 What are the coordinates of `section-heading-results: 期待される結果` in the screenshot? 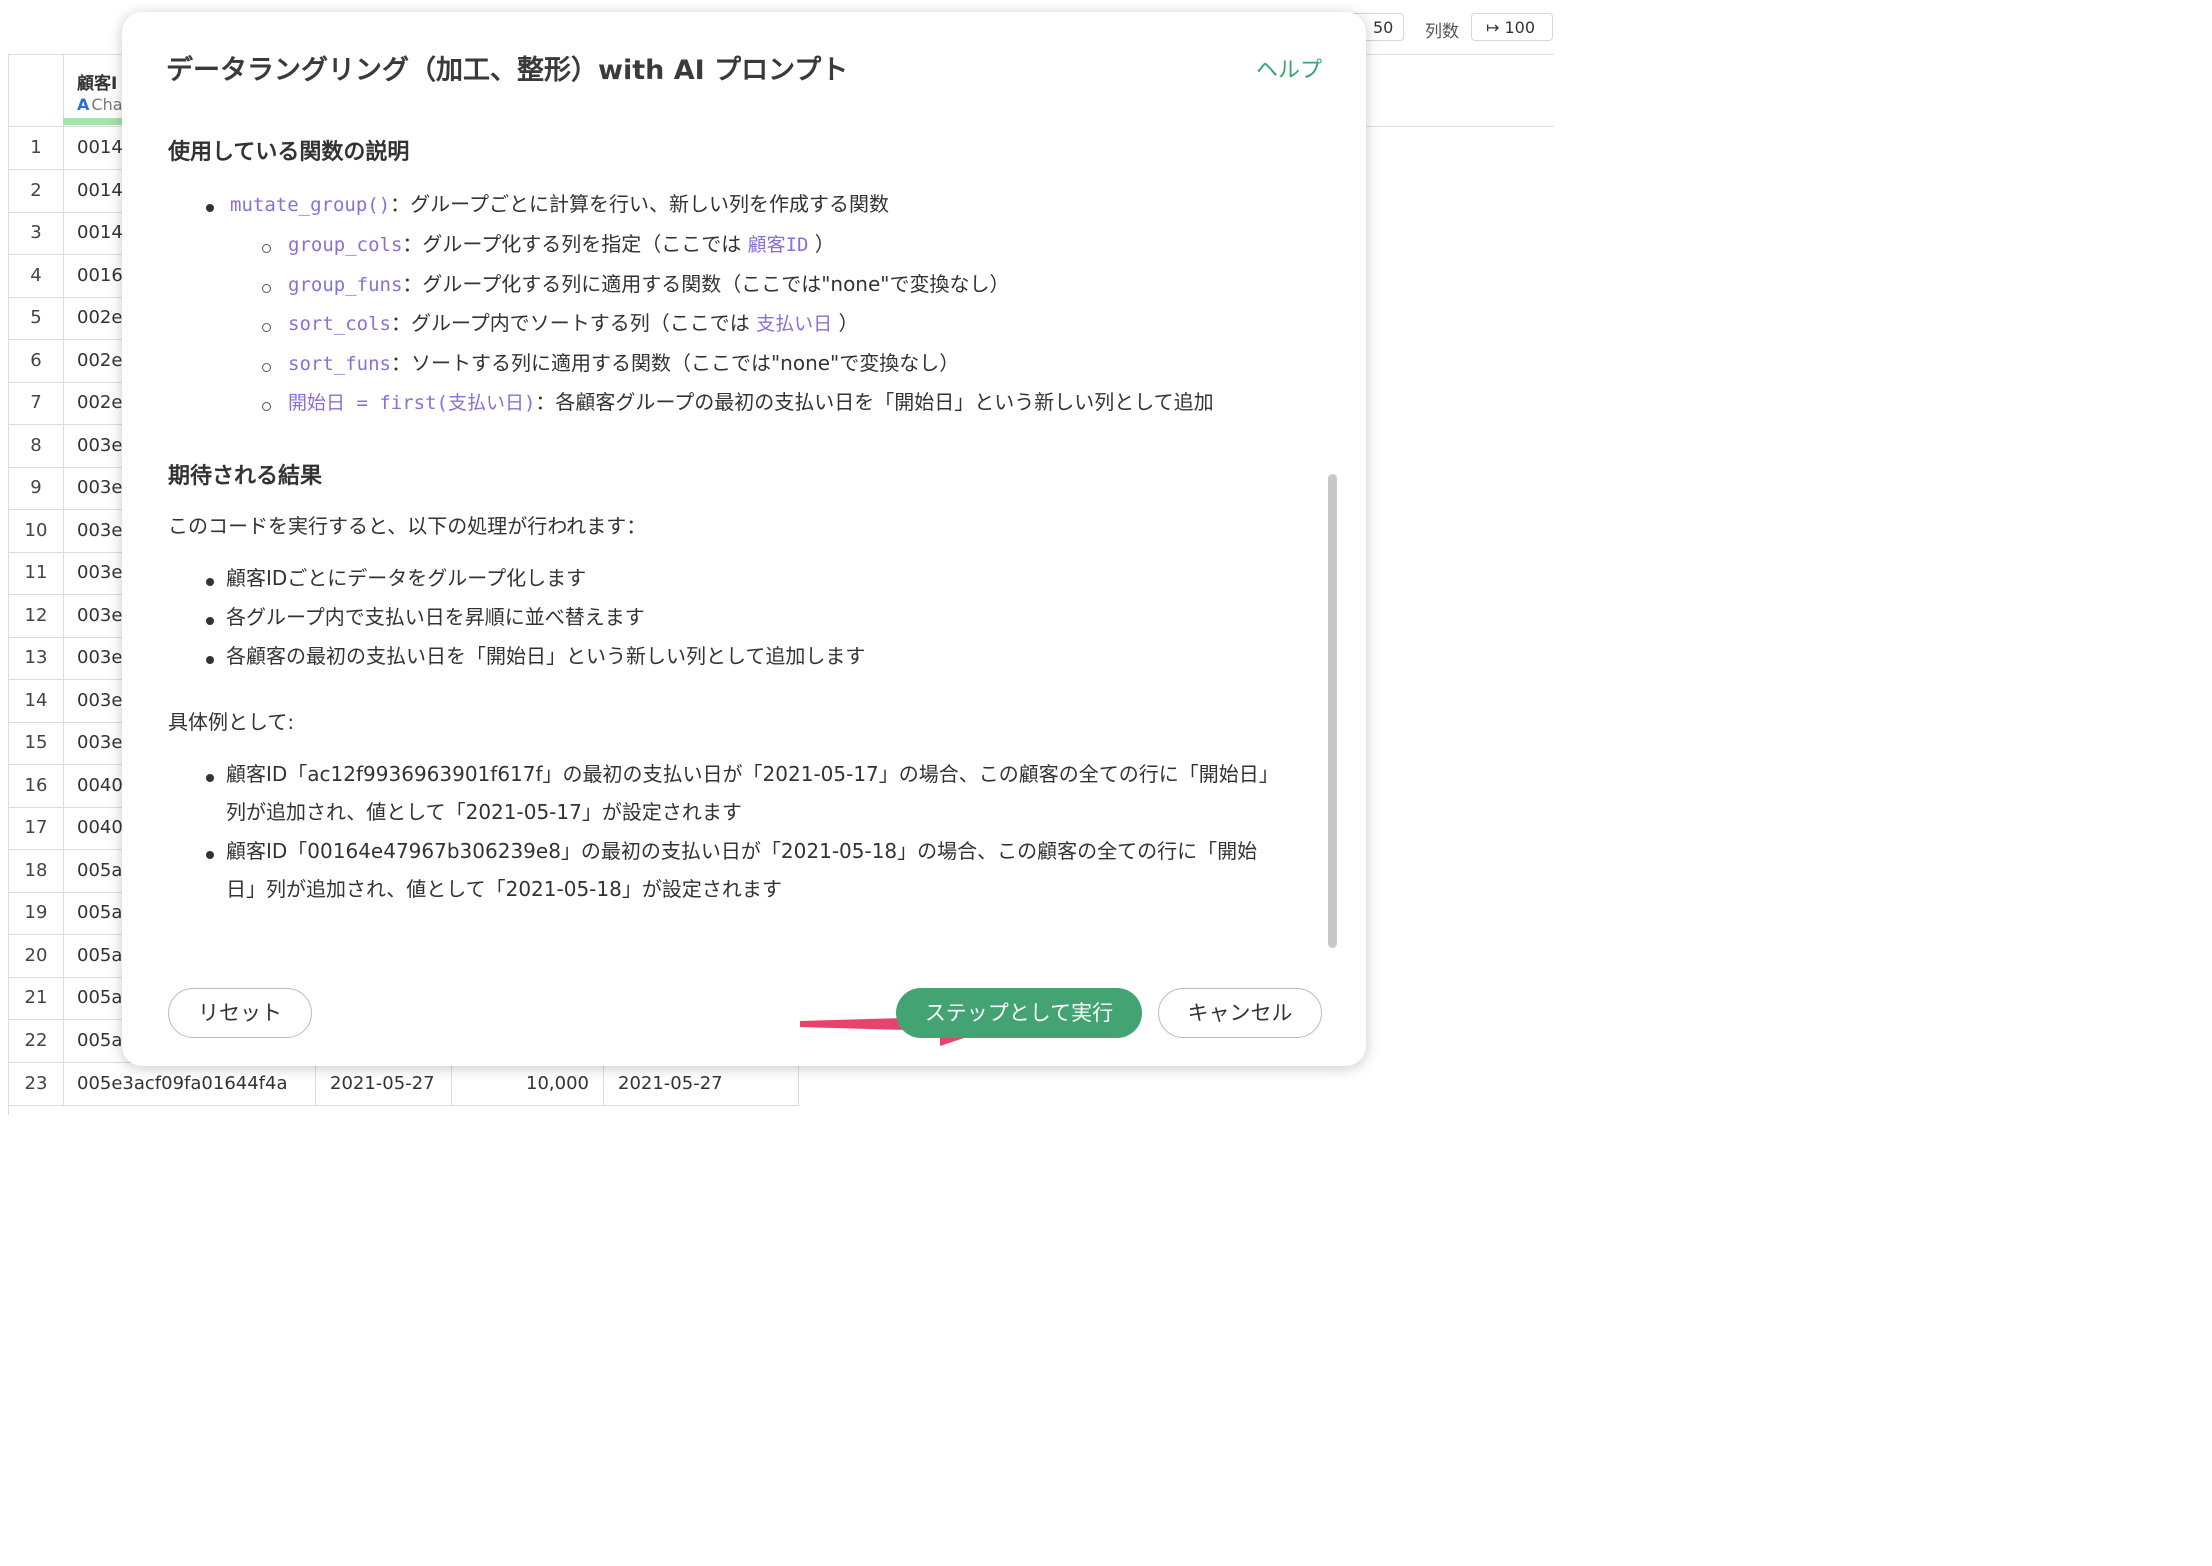 It's located at (245, 476).